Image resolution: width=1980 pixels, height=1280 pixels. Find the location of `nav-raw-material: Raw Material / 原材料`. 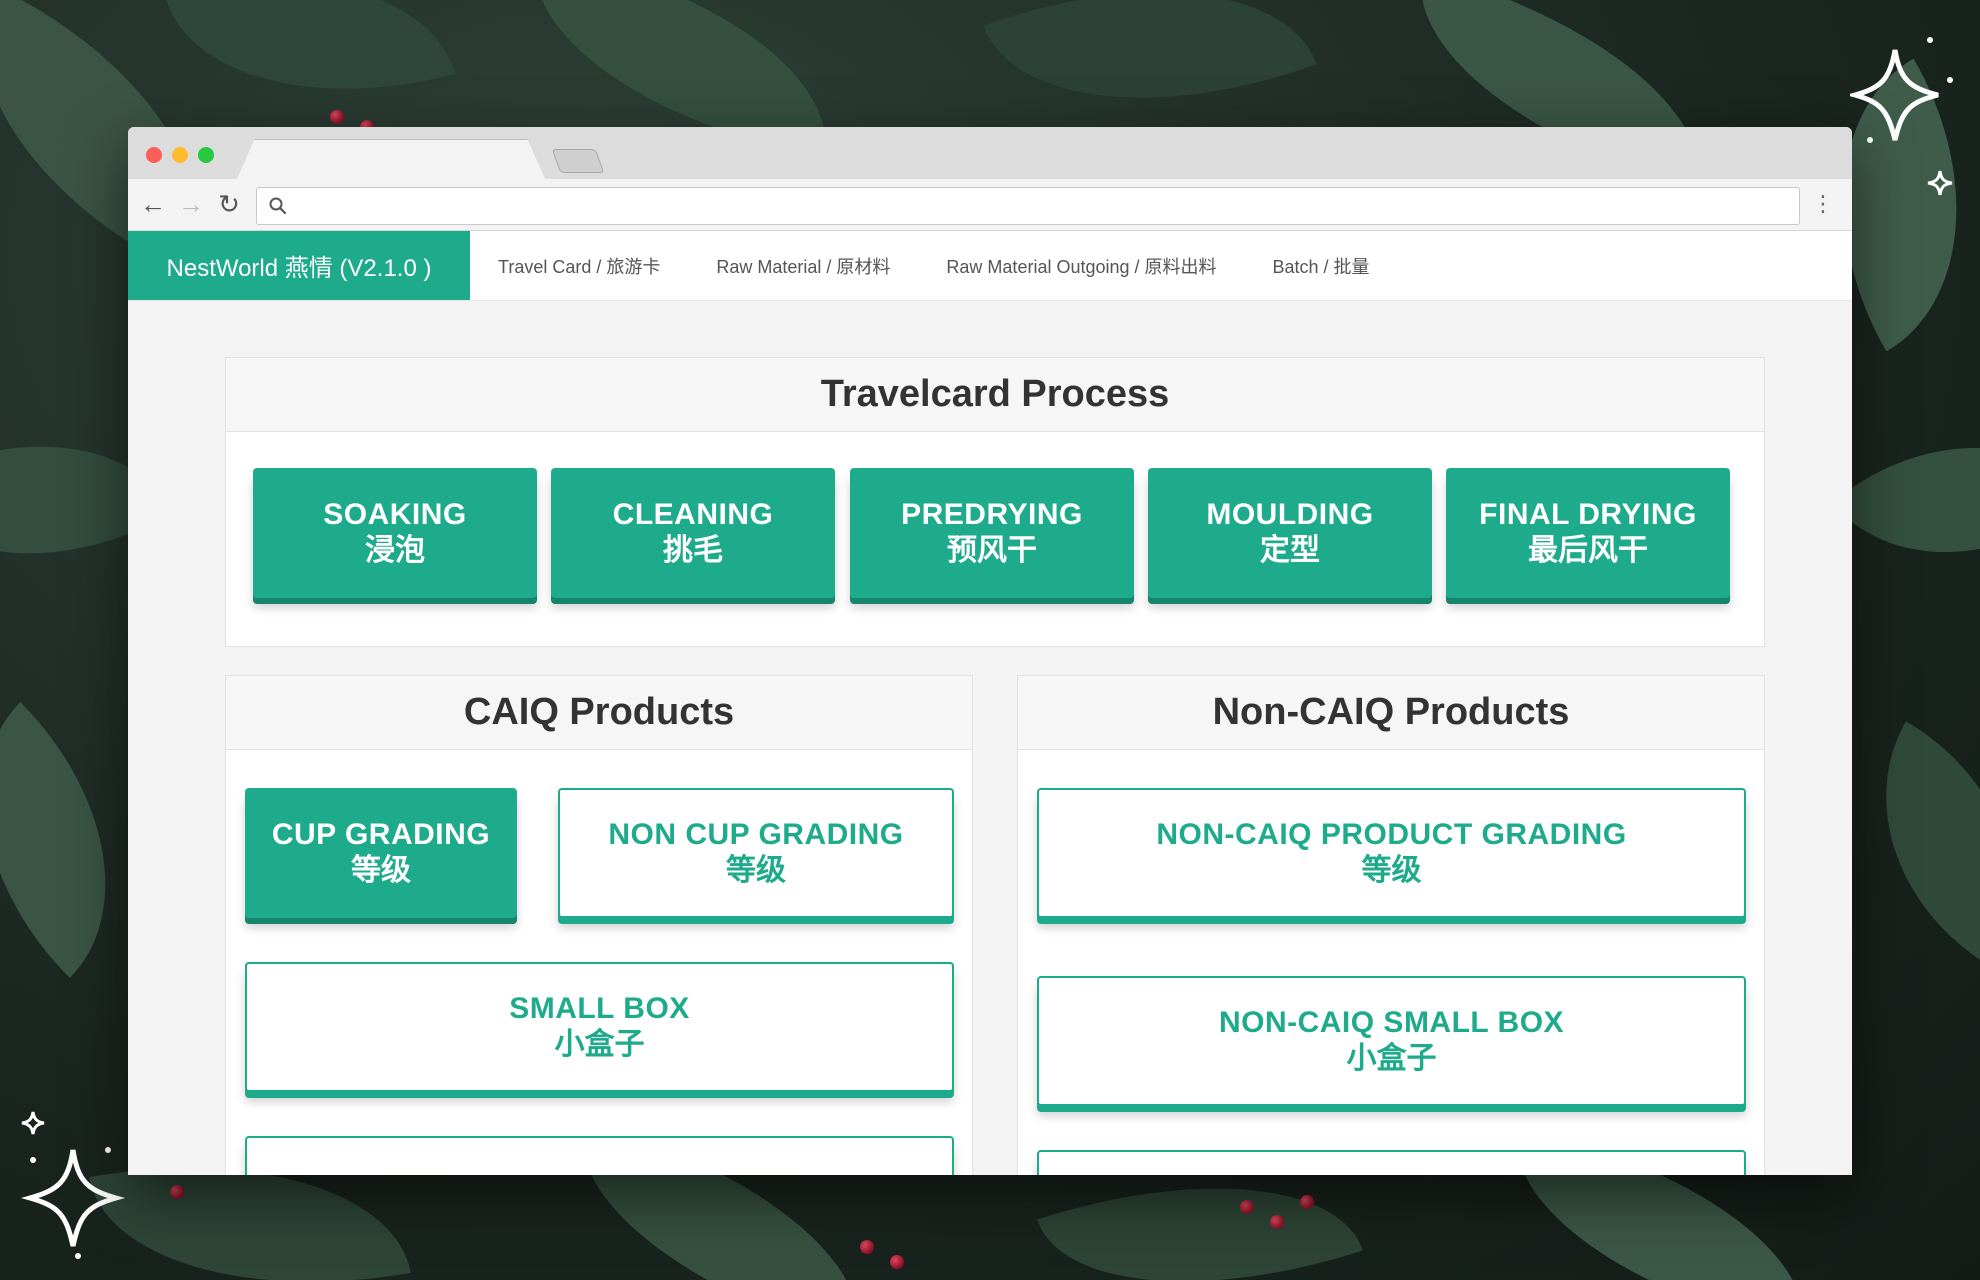

nav-raw-material: Raw Material / 原材料 is located at coordinates (803, 266).